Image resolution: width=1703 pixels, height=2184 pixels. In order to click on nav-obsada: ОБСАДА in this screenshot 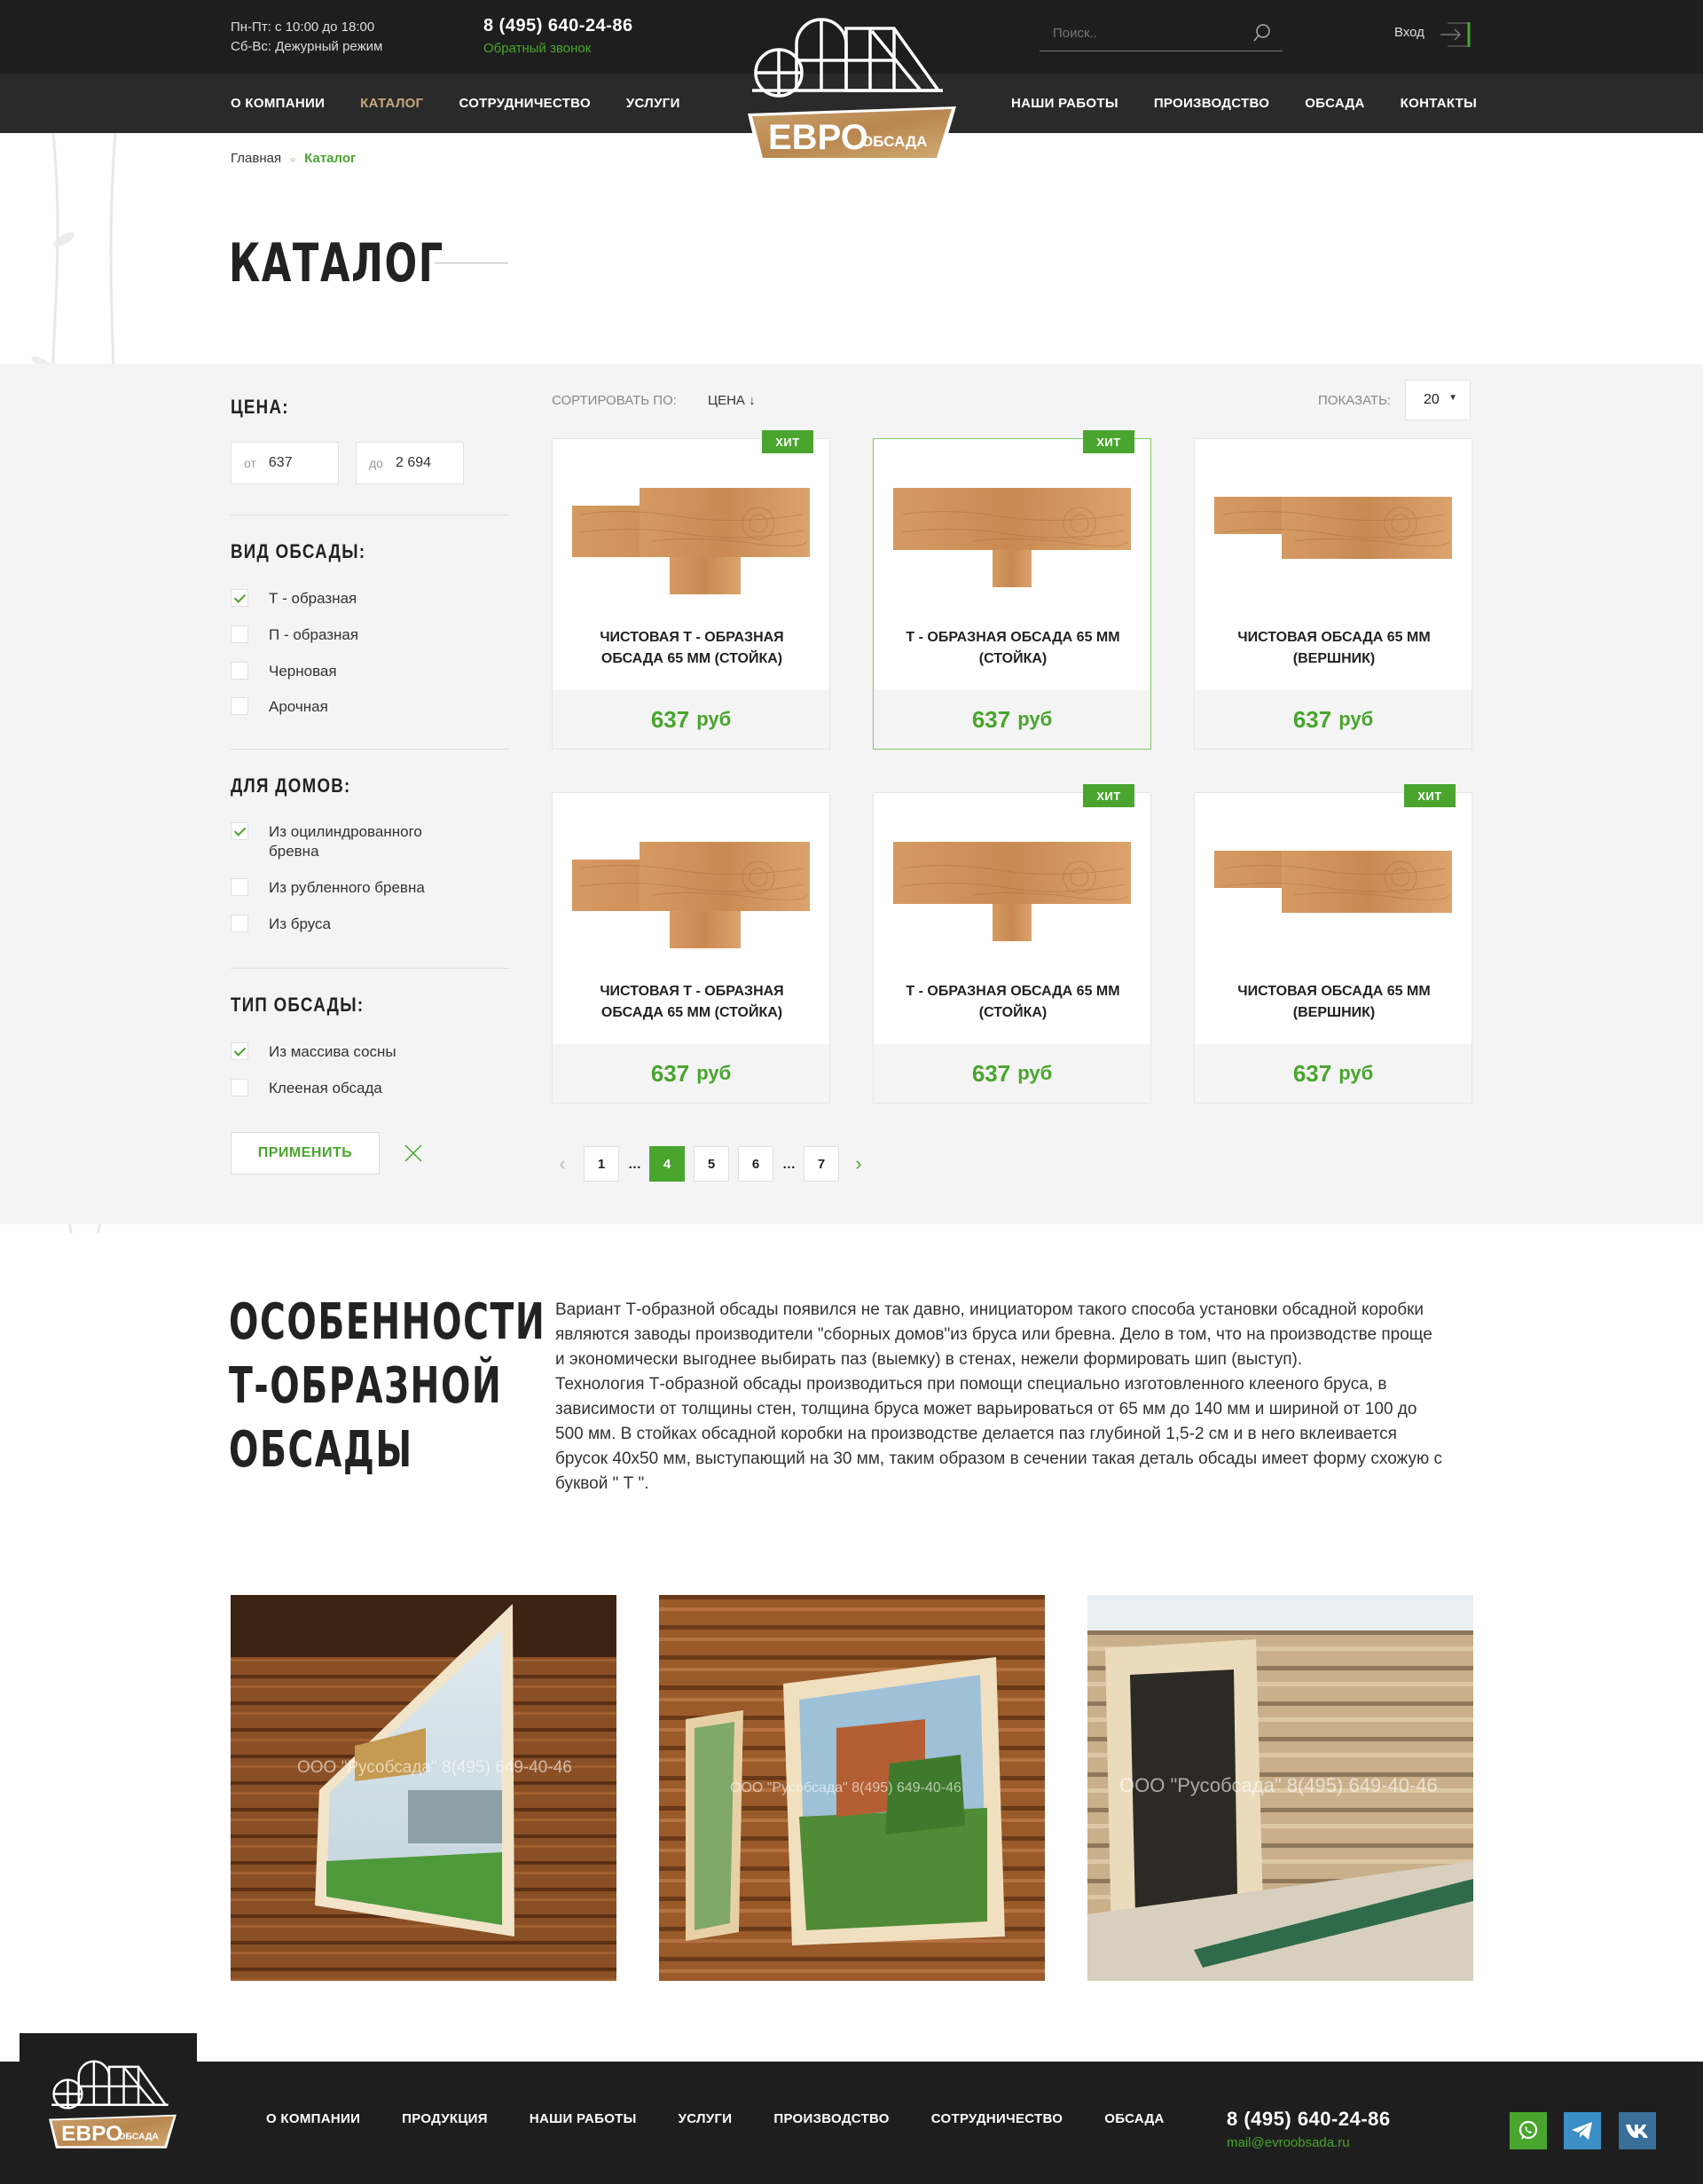, I will do `click(1334, 103)`.